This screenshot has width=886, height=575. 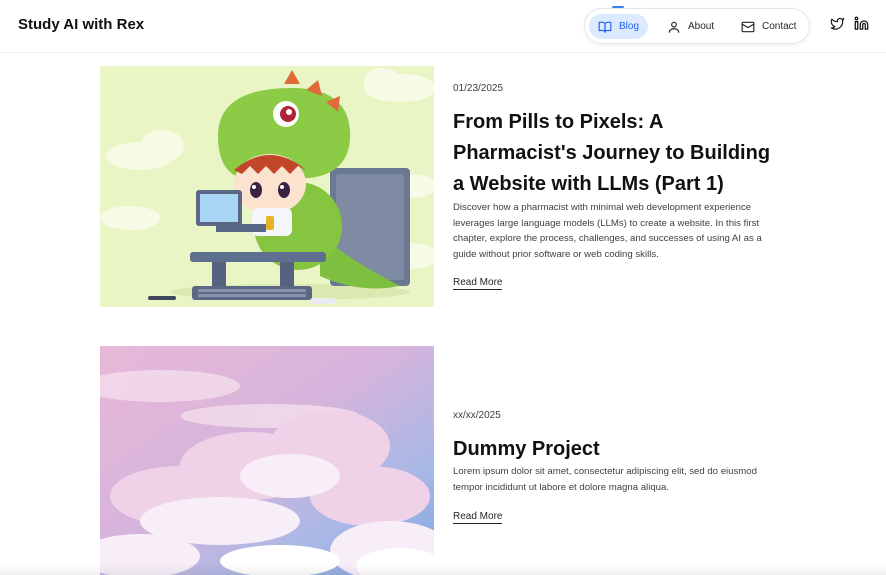 What do you see at coordinates (837, 23) in the screenshot?
I see `twitter-icon` at bounding box center [837, 23].